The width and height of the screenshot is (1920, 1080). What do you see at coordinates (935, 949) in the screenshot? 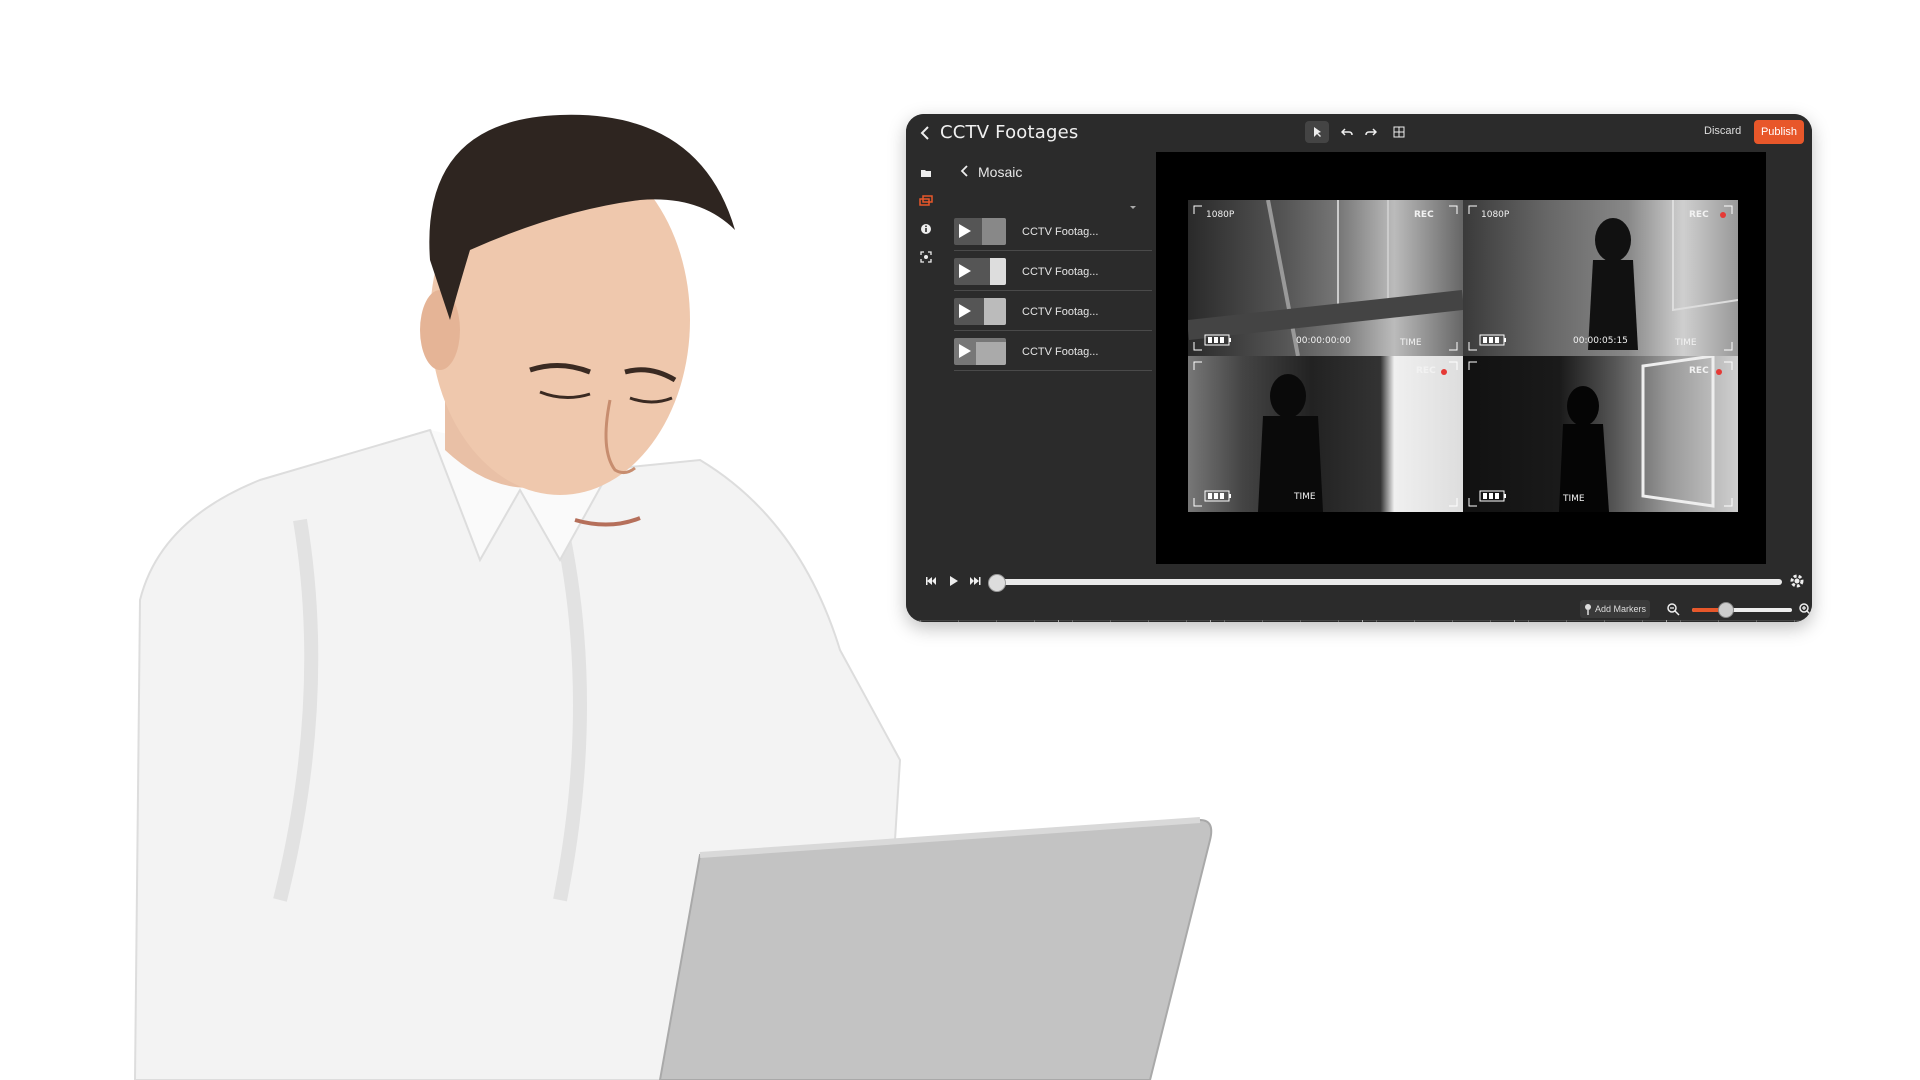
I see `laptop` at bounding box center [935, 949].